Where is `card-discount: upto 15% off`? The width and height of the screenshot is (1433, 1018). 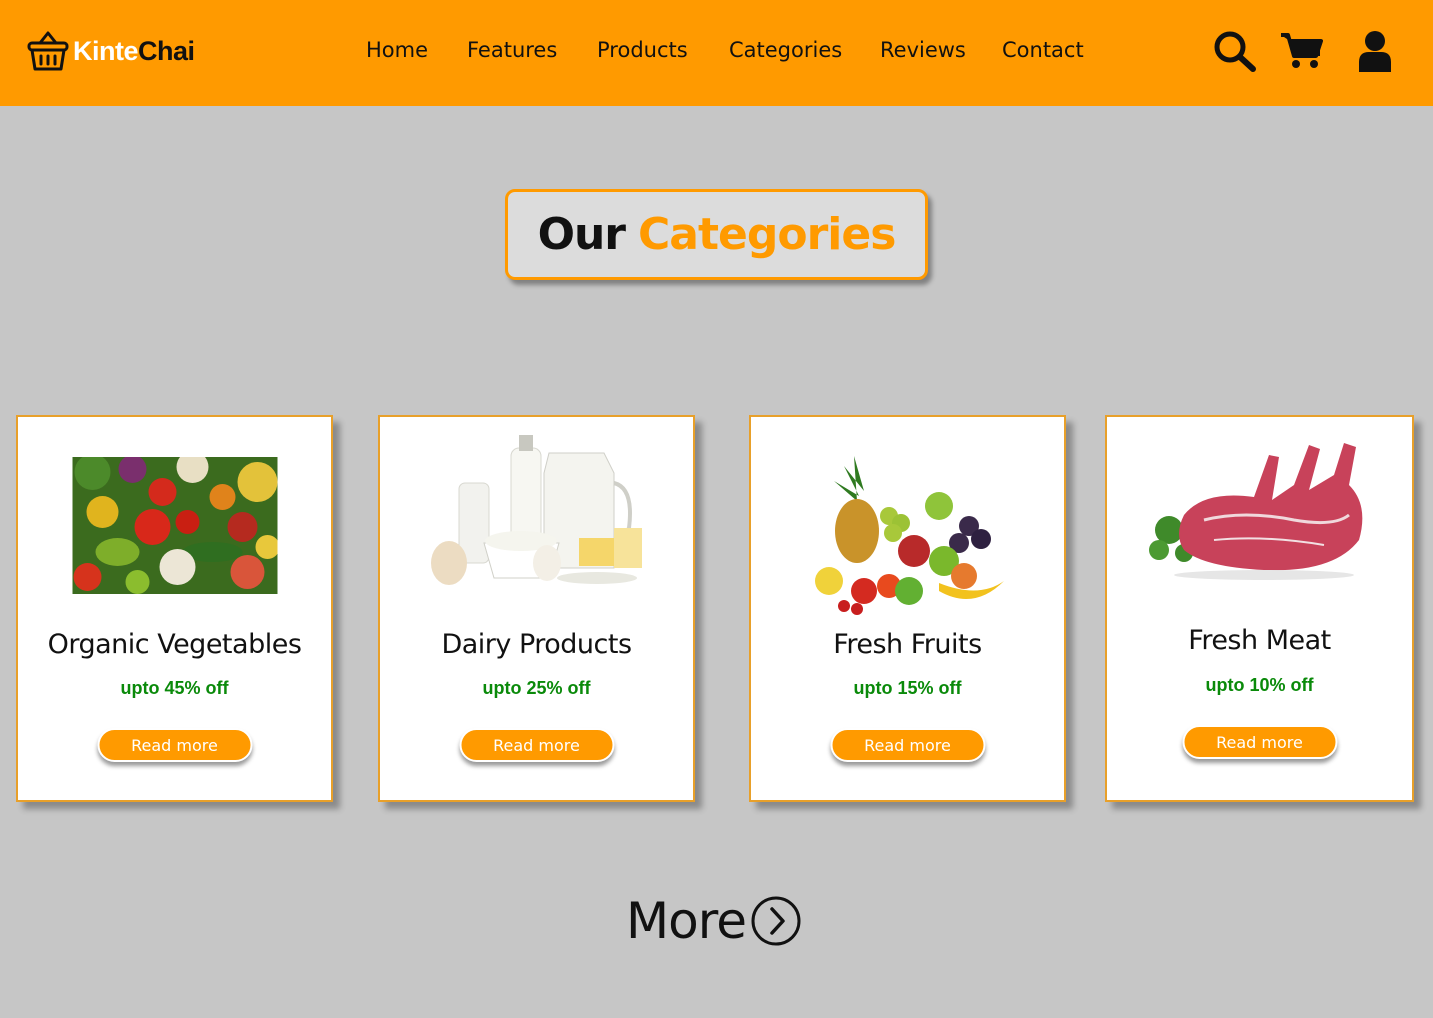 card-discount: upto 15% off is located at coordinates (907, 688).